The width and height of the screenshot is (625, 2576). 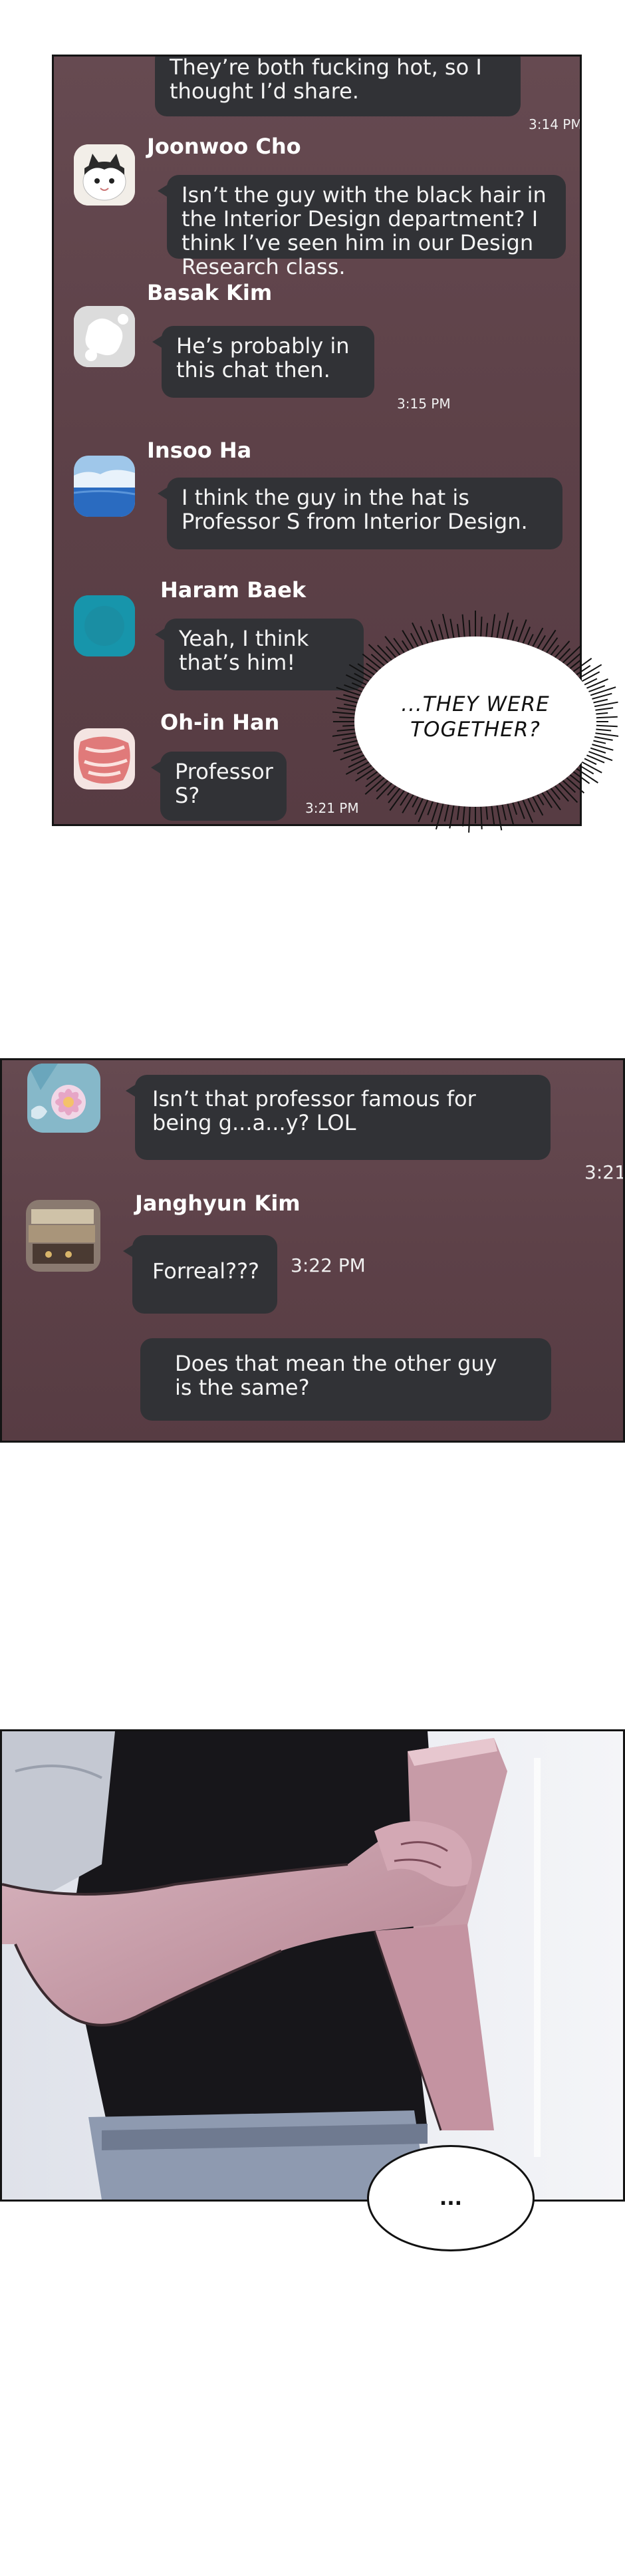 What do you see at coordinates (233, 590) in the screenshot?
I see `sender-name: Haram Baek` at bounding box center [233, 590].